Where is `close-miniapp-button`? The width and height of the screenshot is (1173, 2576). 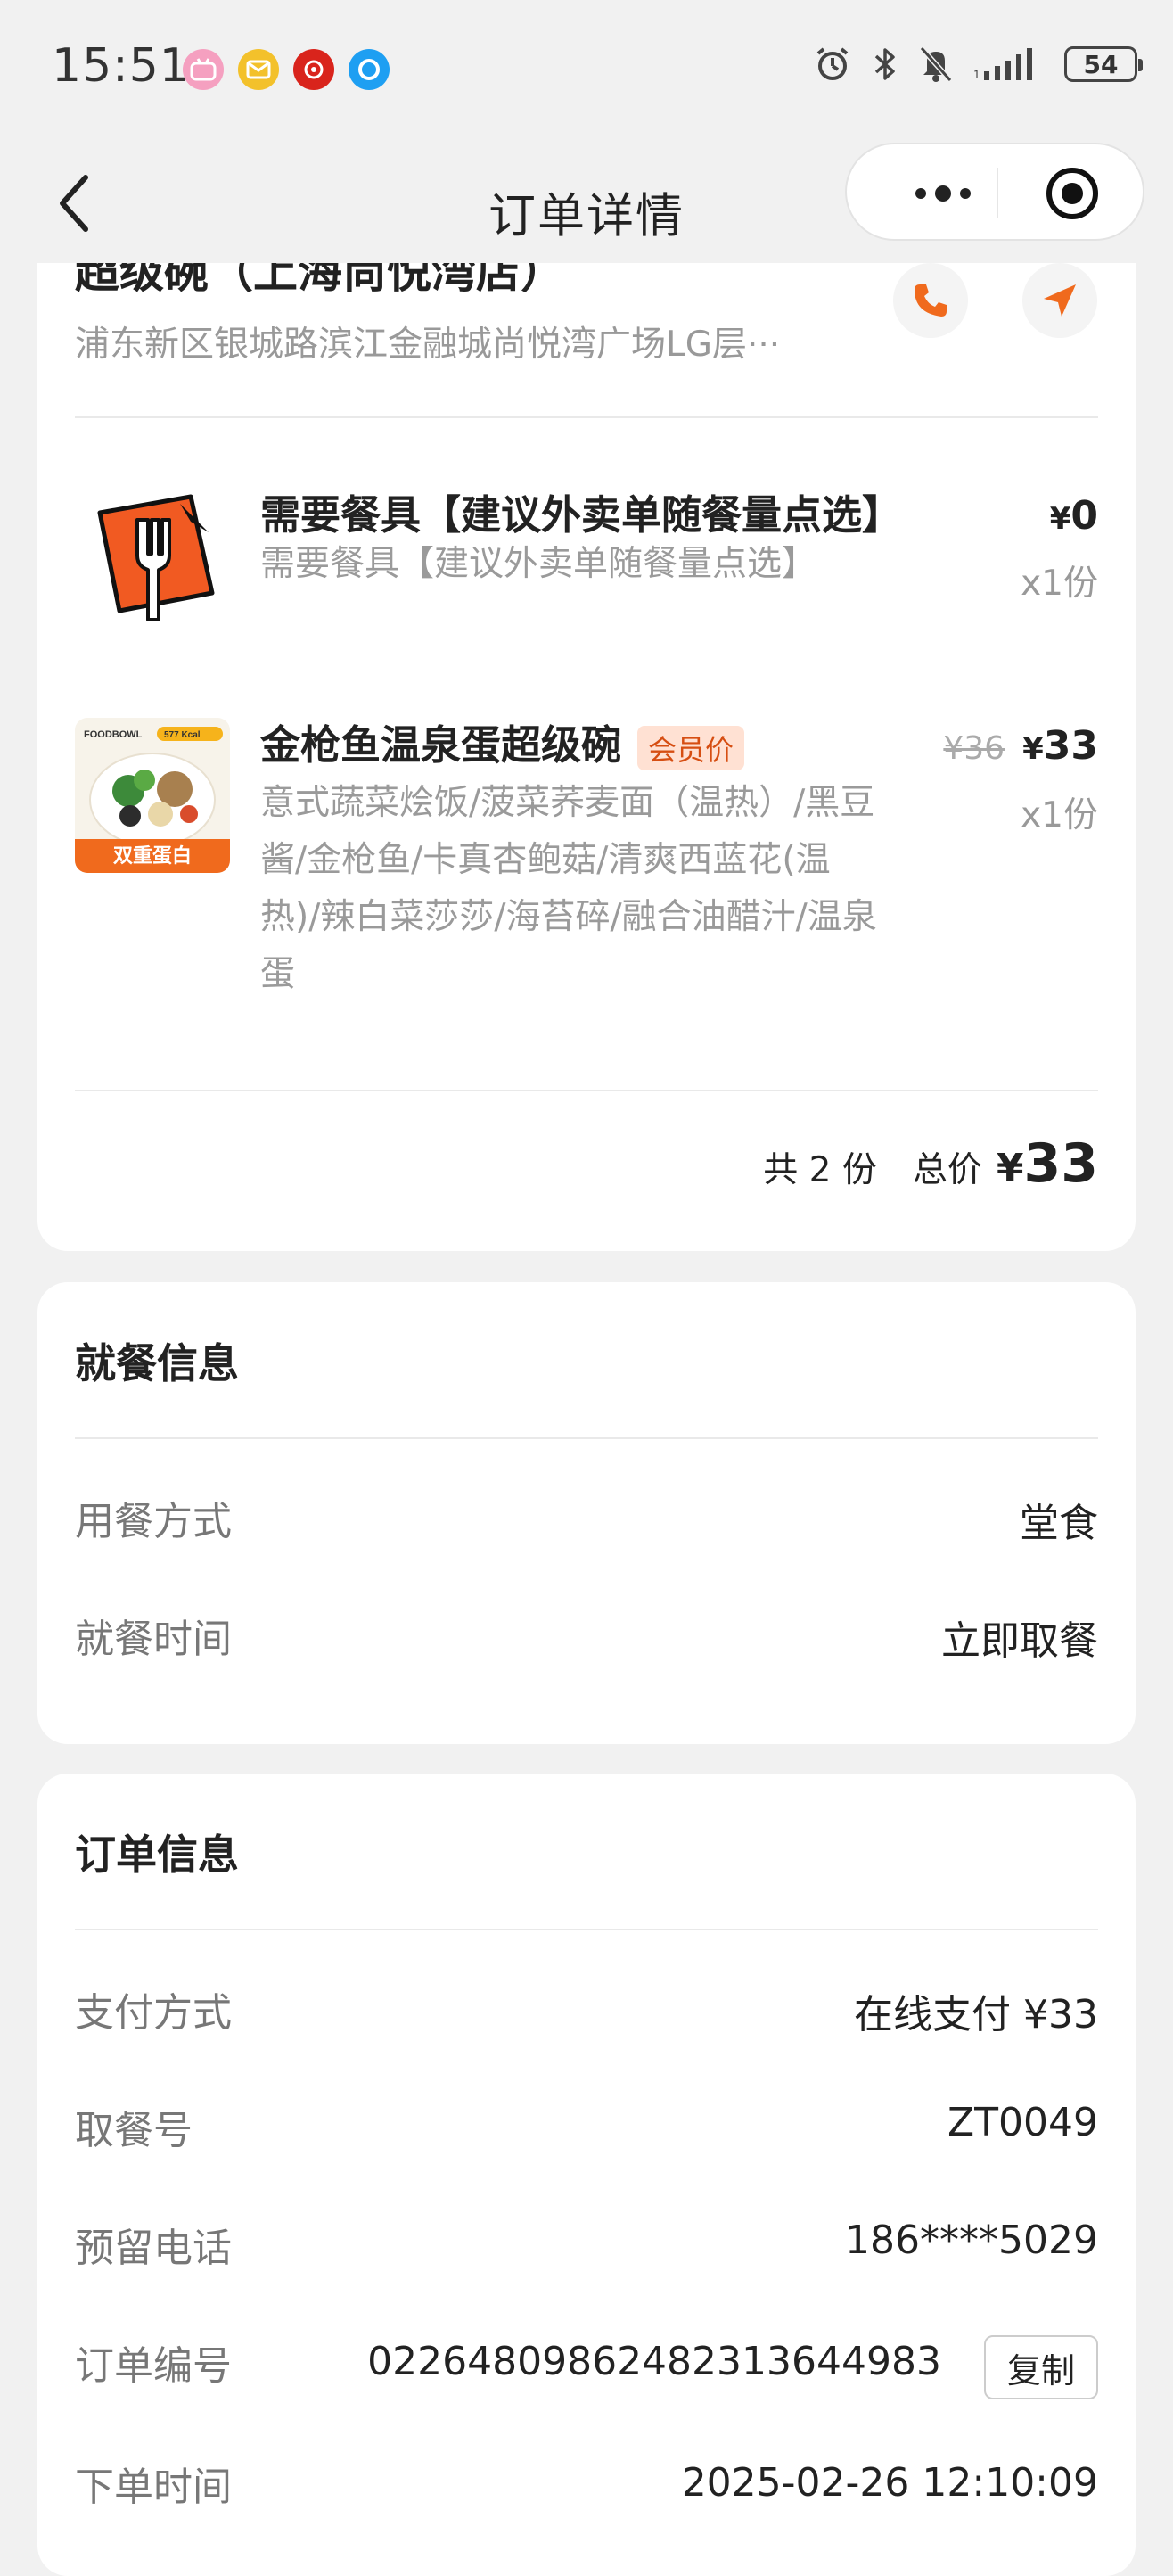 close-miniapp-button is located at coordinates (1072, 193).